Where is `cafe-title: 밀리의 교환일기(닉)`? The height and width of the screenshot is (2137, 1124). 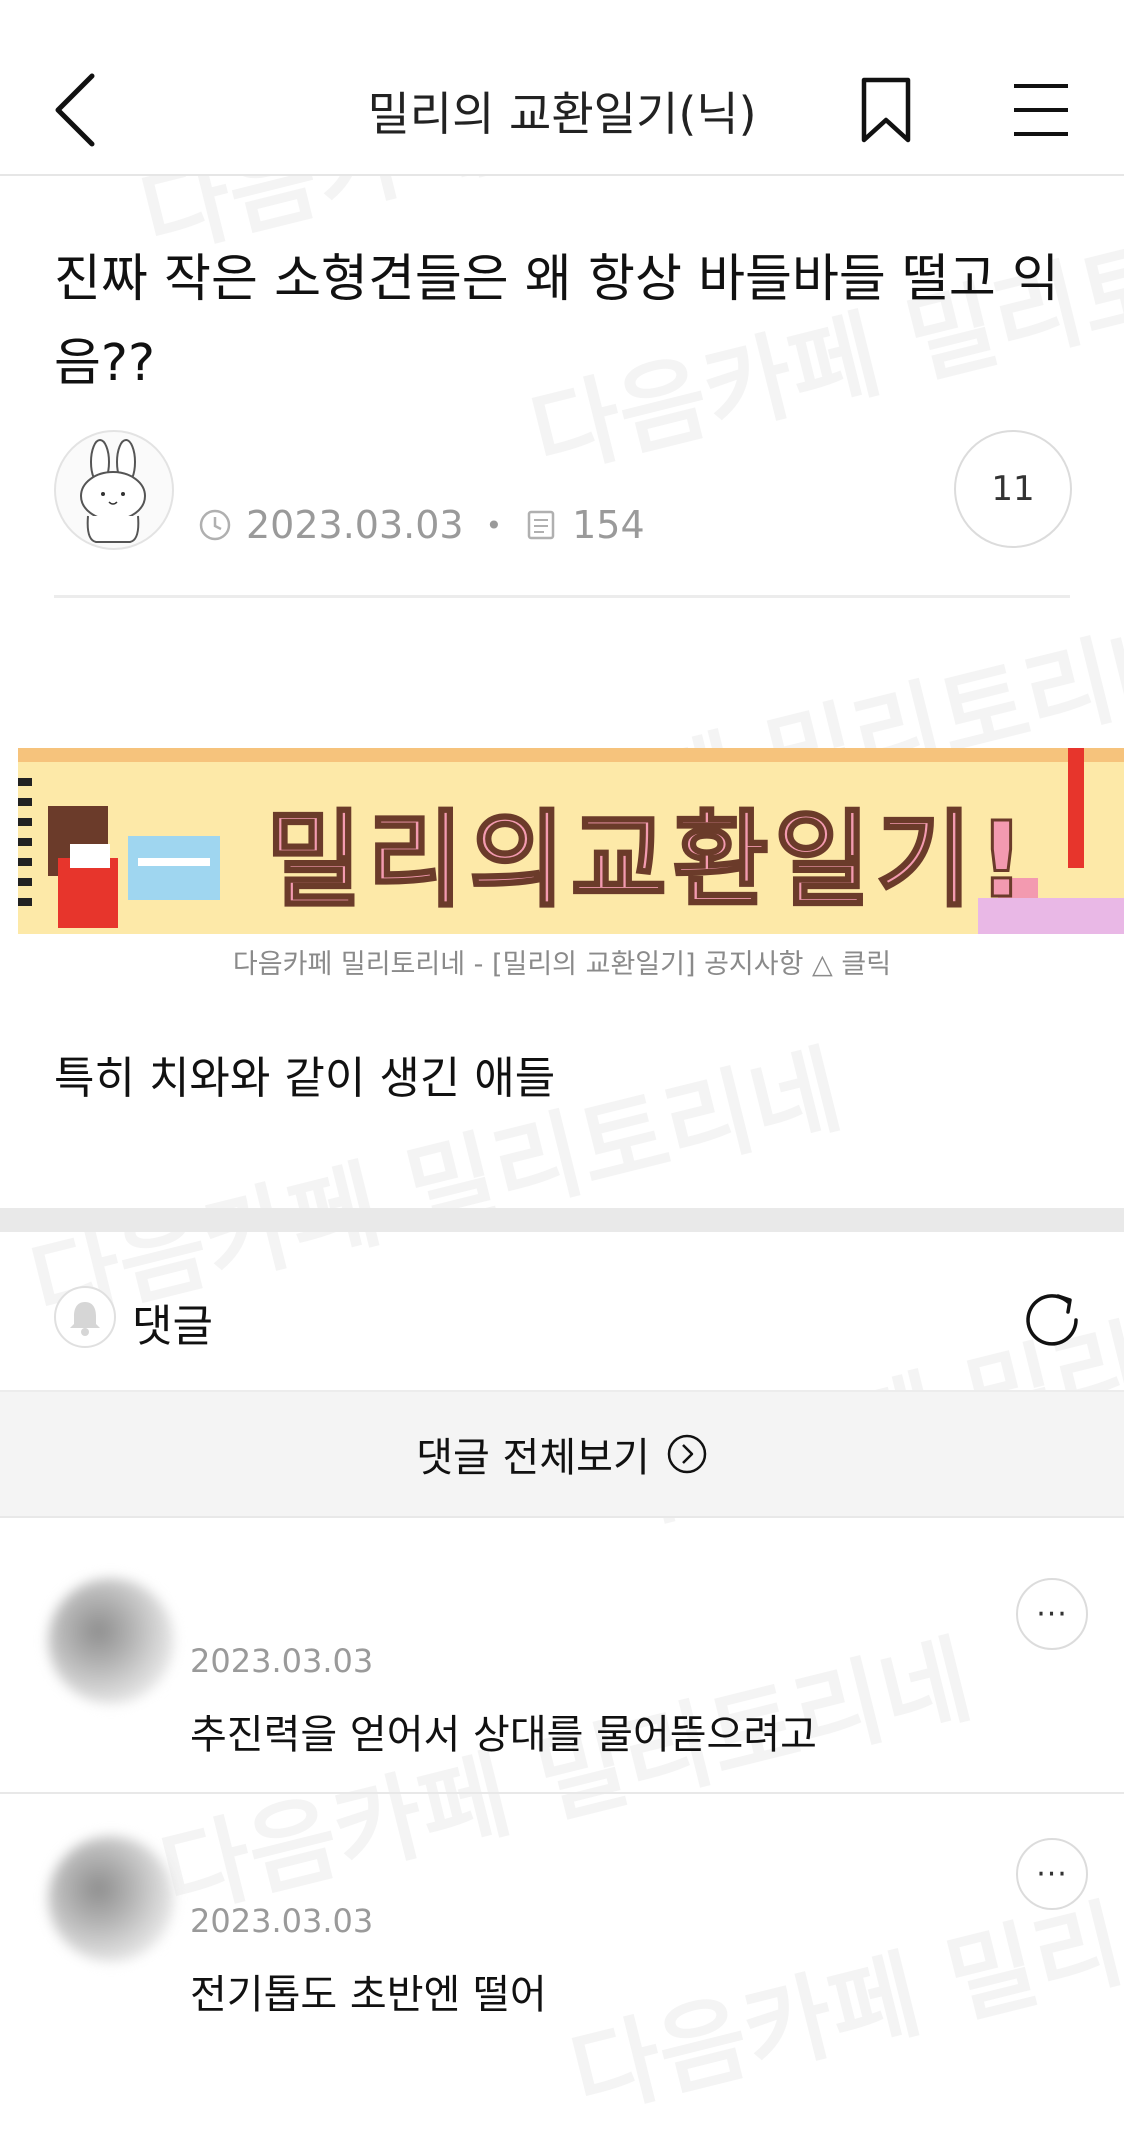 cafe-title: 밀리의 교환일기(닉) is located at coordinates (562, 111).